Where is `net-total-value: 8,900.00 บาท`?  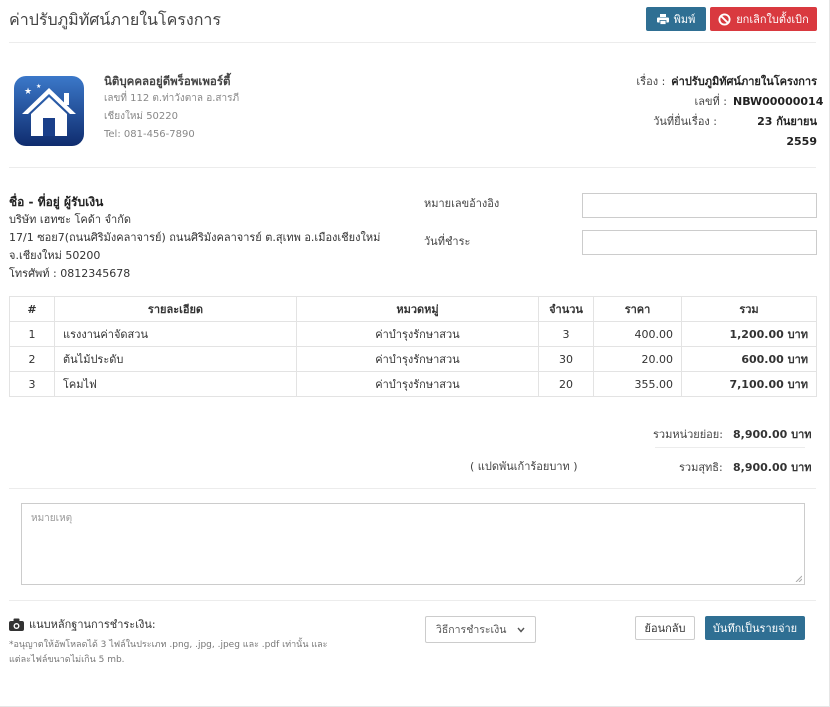
net-total-value: 8,900.00 บาท is located at coordinates (772, 467).